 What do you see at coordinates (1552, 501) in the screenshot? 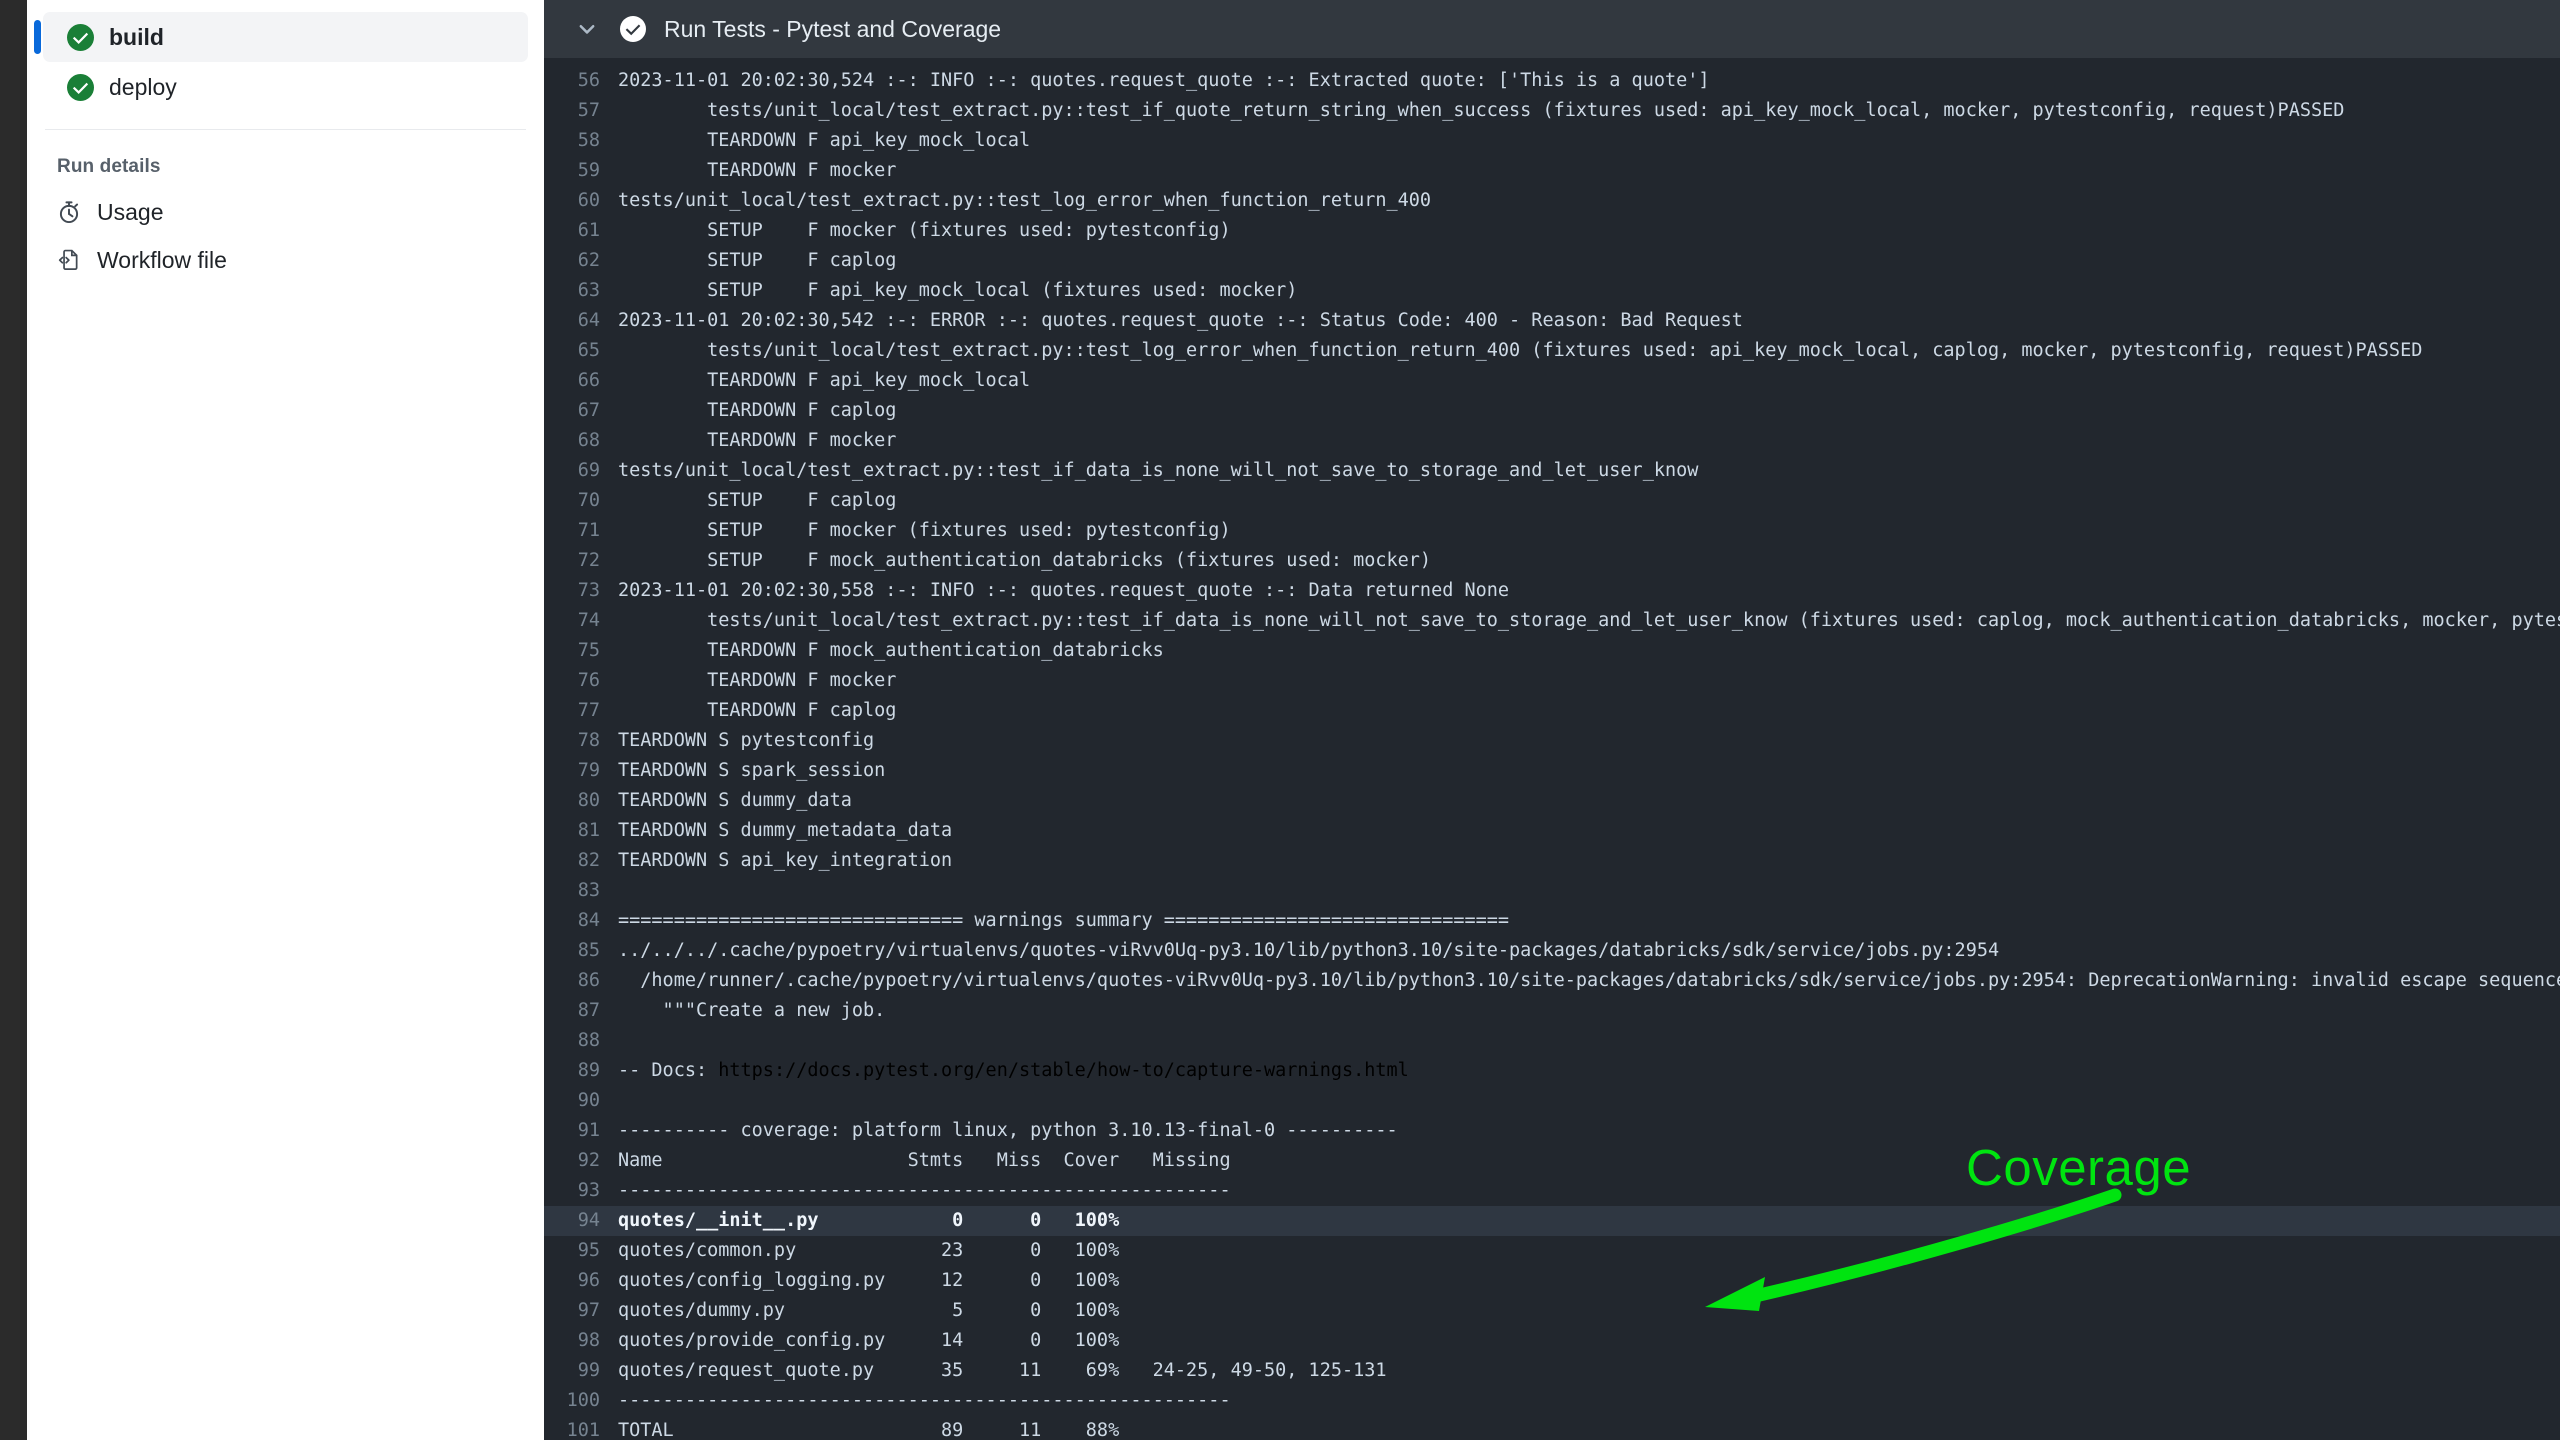
I see `log-line: 70 SETUP F caplog` at bounding box center [1552, 501].